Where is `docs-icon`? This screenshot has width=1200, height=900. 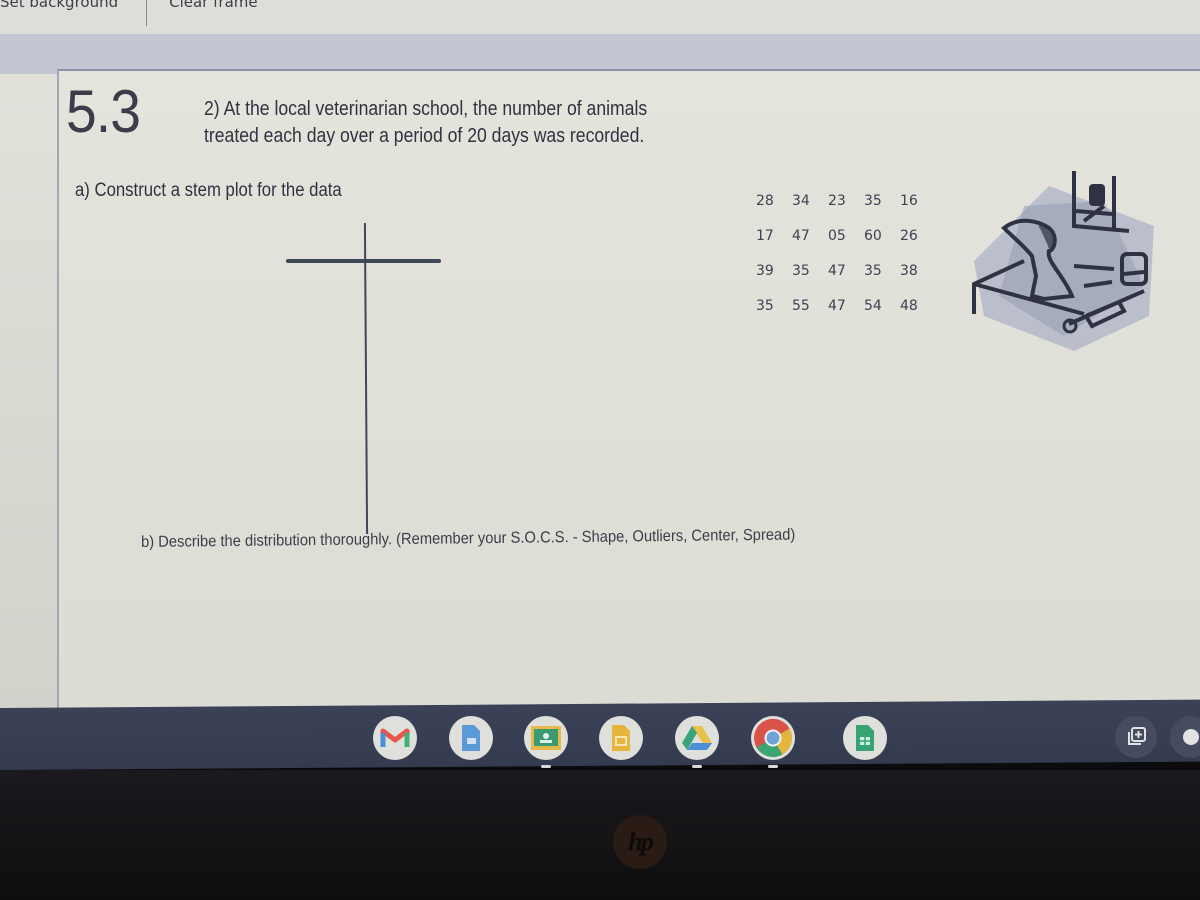
docs-icon is located at coordinates (471, 738).